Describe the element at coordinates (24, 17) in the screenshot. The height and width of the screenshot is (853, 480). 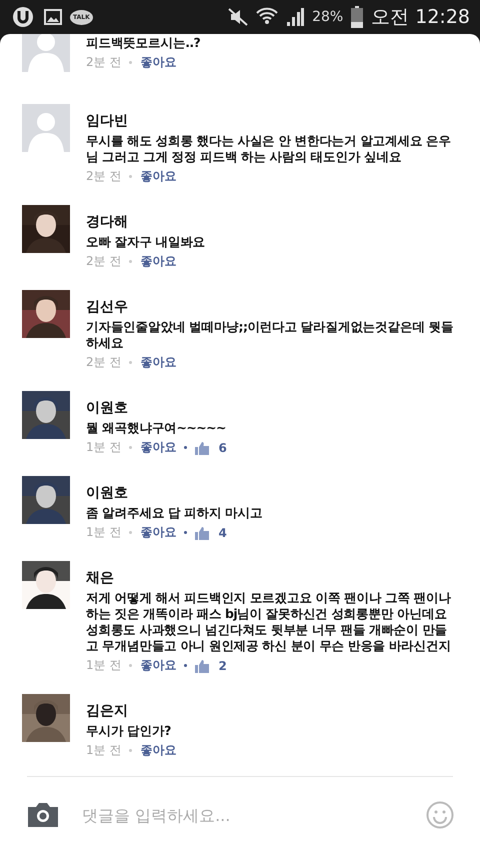
I see `u-plus-logo-icon` at that location.